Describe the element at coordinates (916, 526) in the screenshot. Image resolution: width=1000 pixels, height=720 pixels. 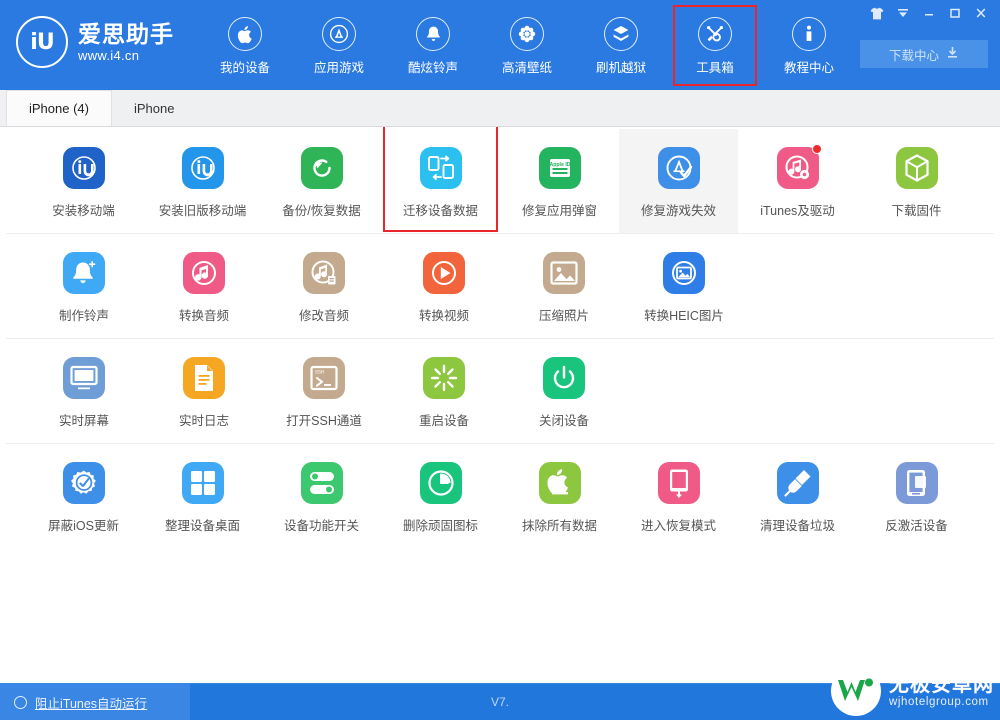
I see `tool-label: 反激活设备` at that location.